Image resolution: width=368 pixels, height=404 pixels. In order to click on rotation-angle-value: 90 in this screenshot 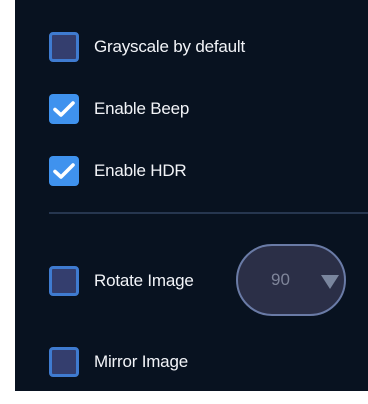, I will do `click(280, 279)`.